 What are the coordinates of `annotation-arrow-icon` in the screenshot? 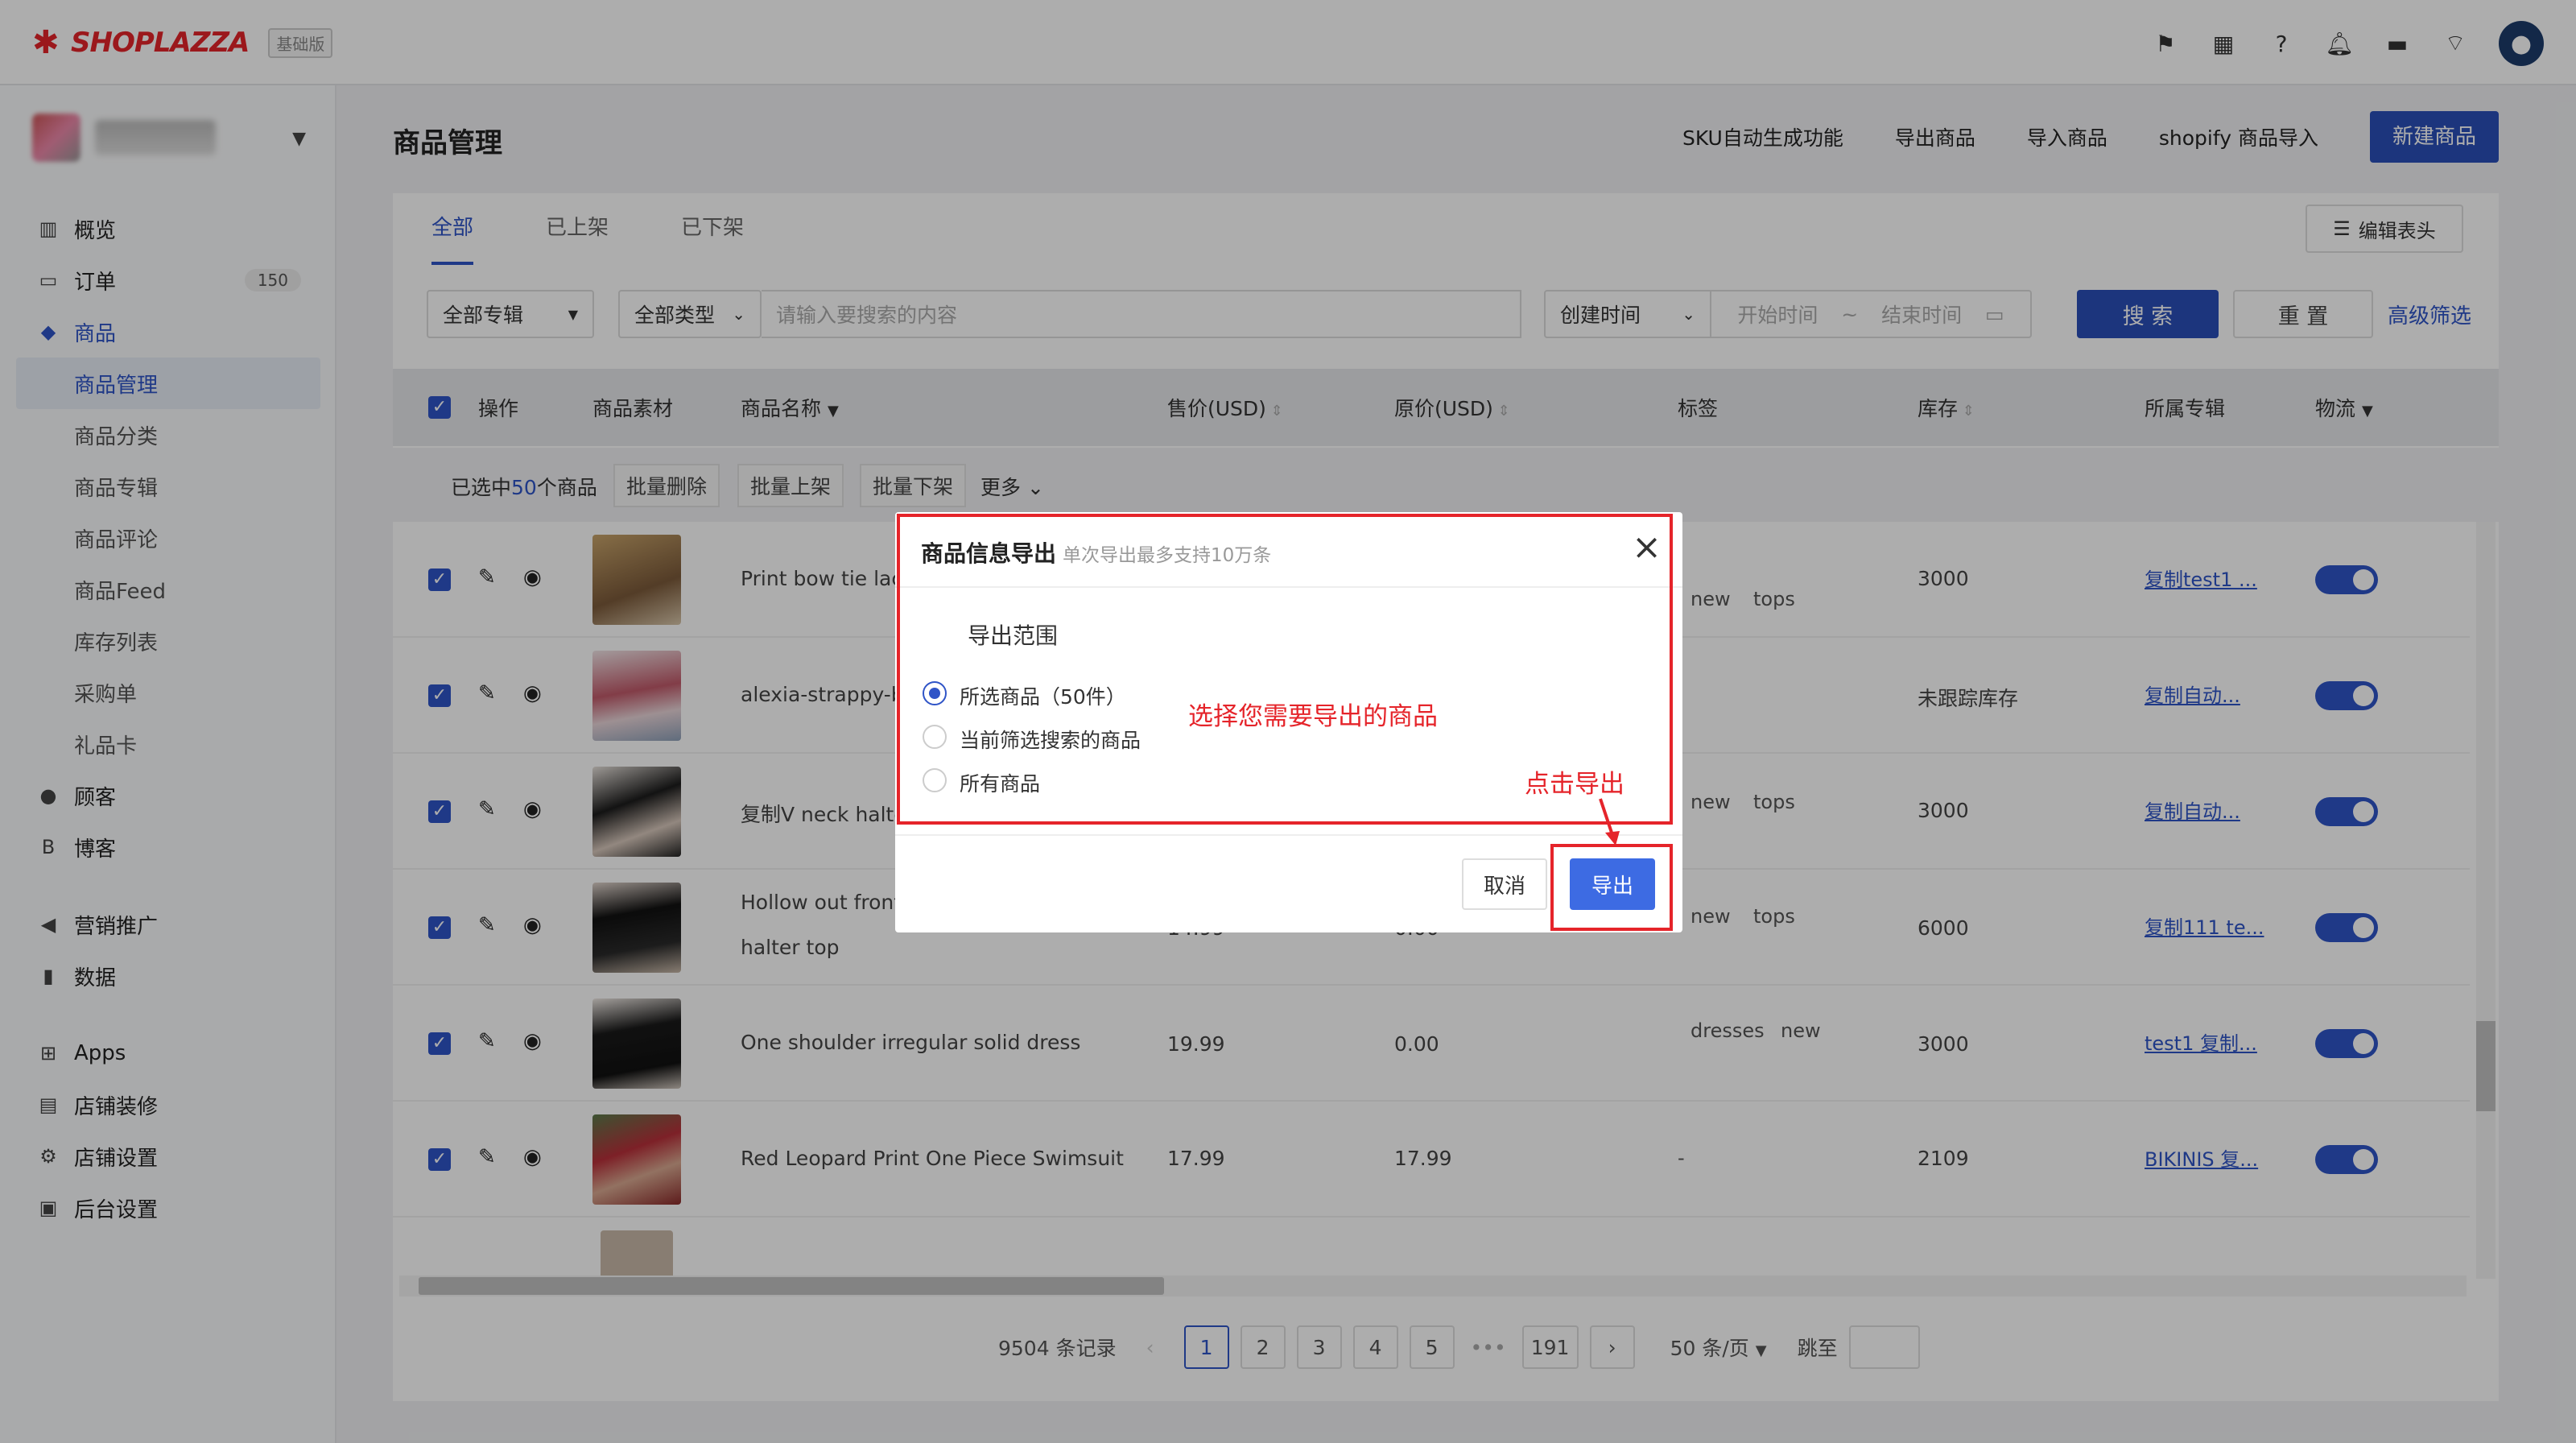 It's located at (1609, 822).